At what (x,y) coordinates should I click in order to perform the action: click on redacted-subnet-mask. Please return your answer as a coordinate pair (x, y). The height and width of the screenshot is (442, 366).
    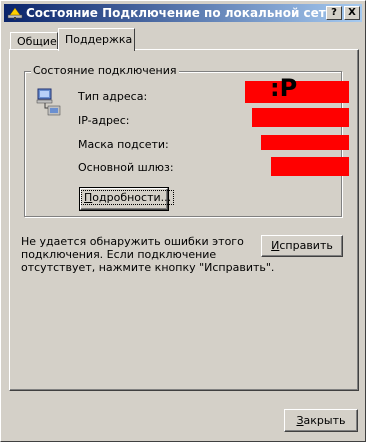
    Looking at the image, I should click on (305, 142).